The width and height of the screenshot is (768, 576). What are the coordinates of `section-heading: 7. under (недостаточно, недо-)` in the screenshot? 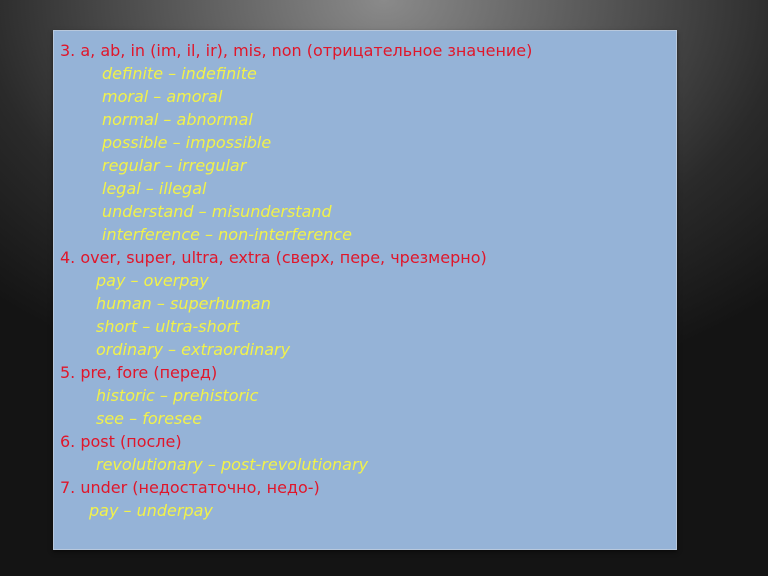 It's located at (190, 487).